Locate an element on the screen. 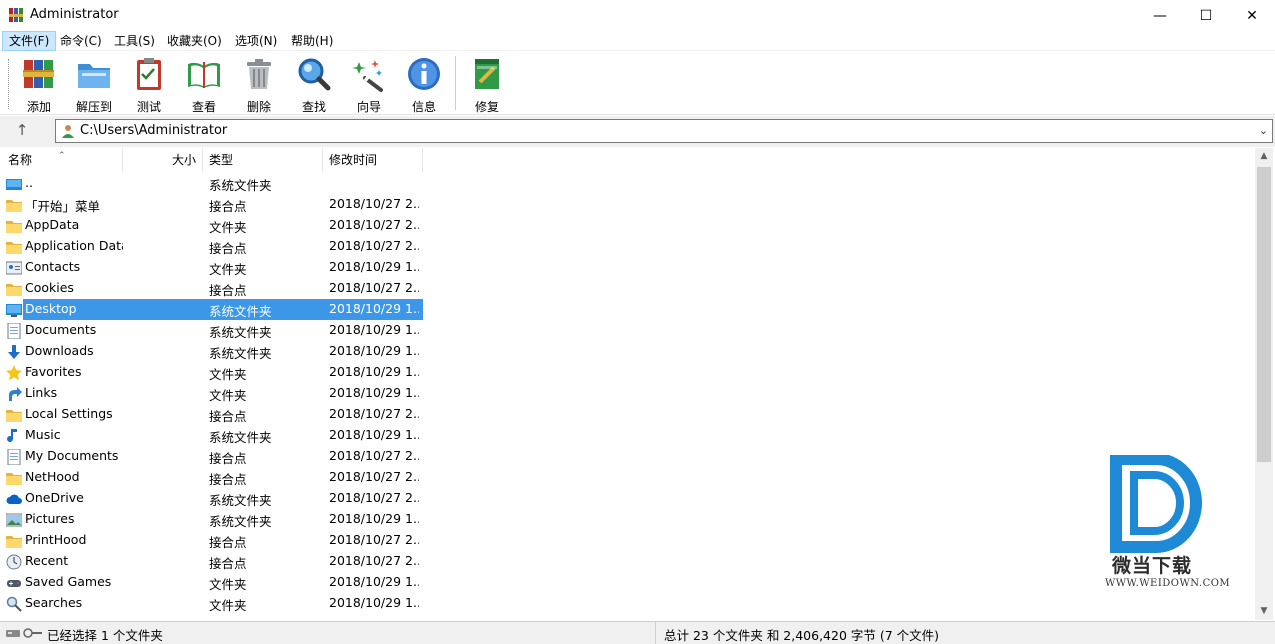 This screenshot has width=1275, height=644. scroll-up-button: ▲ is located at coordinates (1264, 156).